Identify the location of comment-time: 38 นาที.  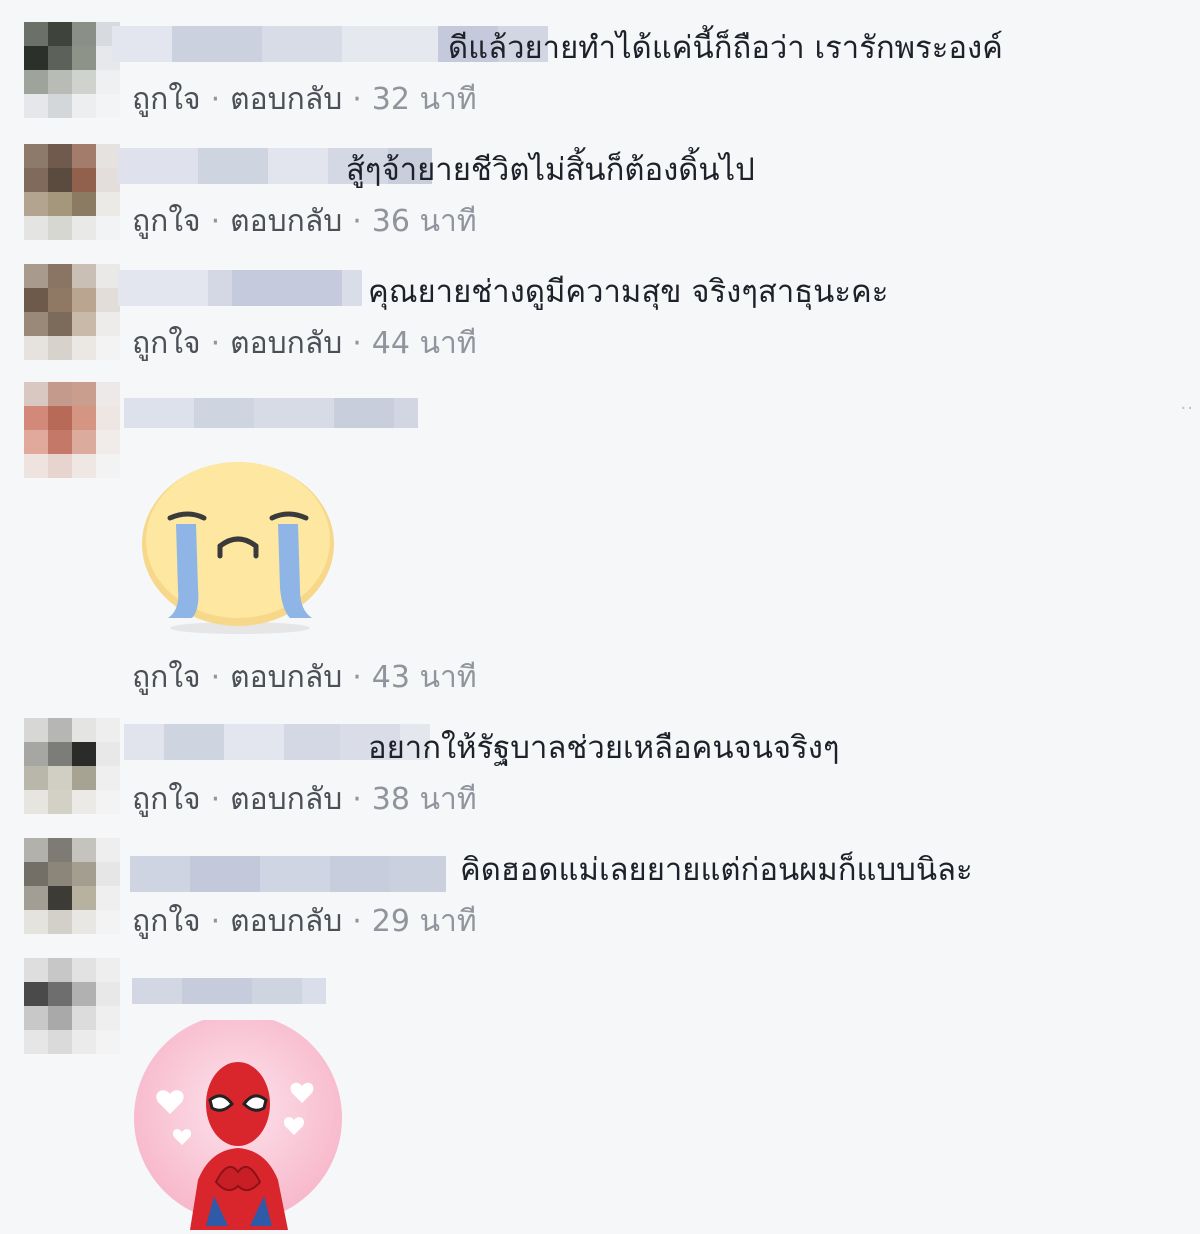
(424, 799).